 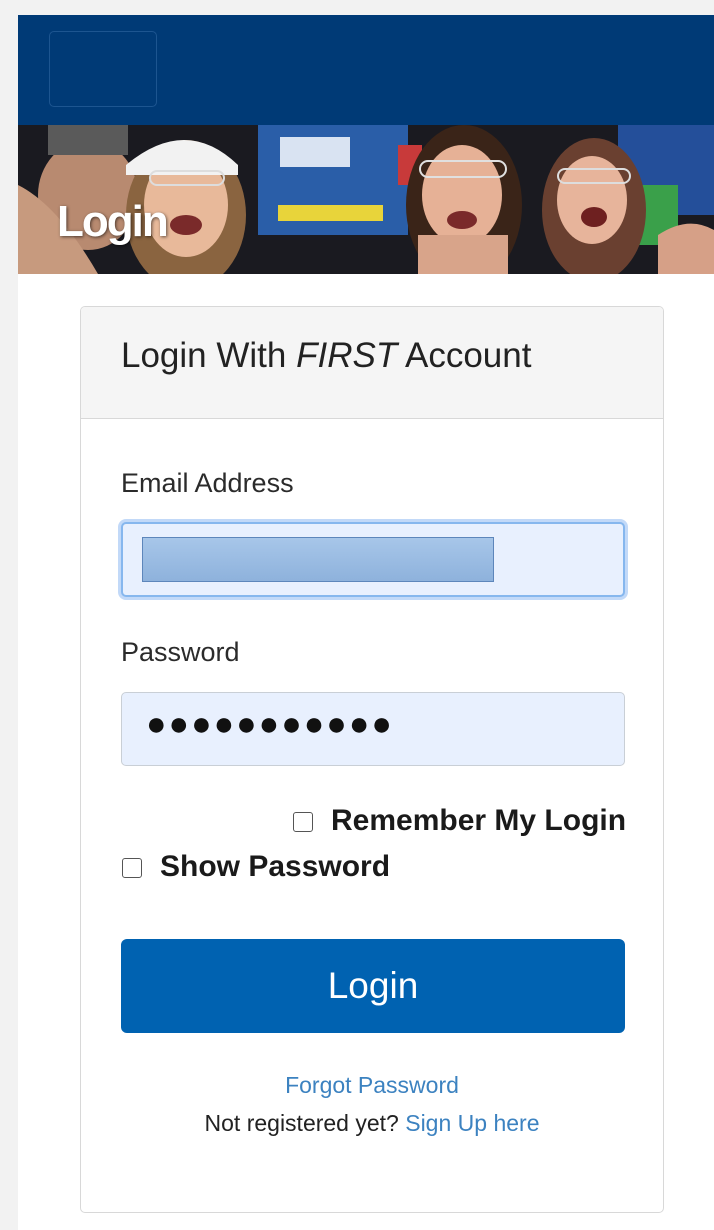 I want to click on password-field: ●●●●●●●●●●●, so click(x=373, y=729).